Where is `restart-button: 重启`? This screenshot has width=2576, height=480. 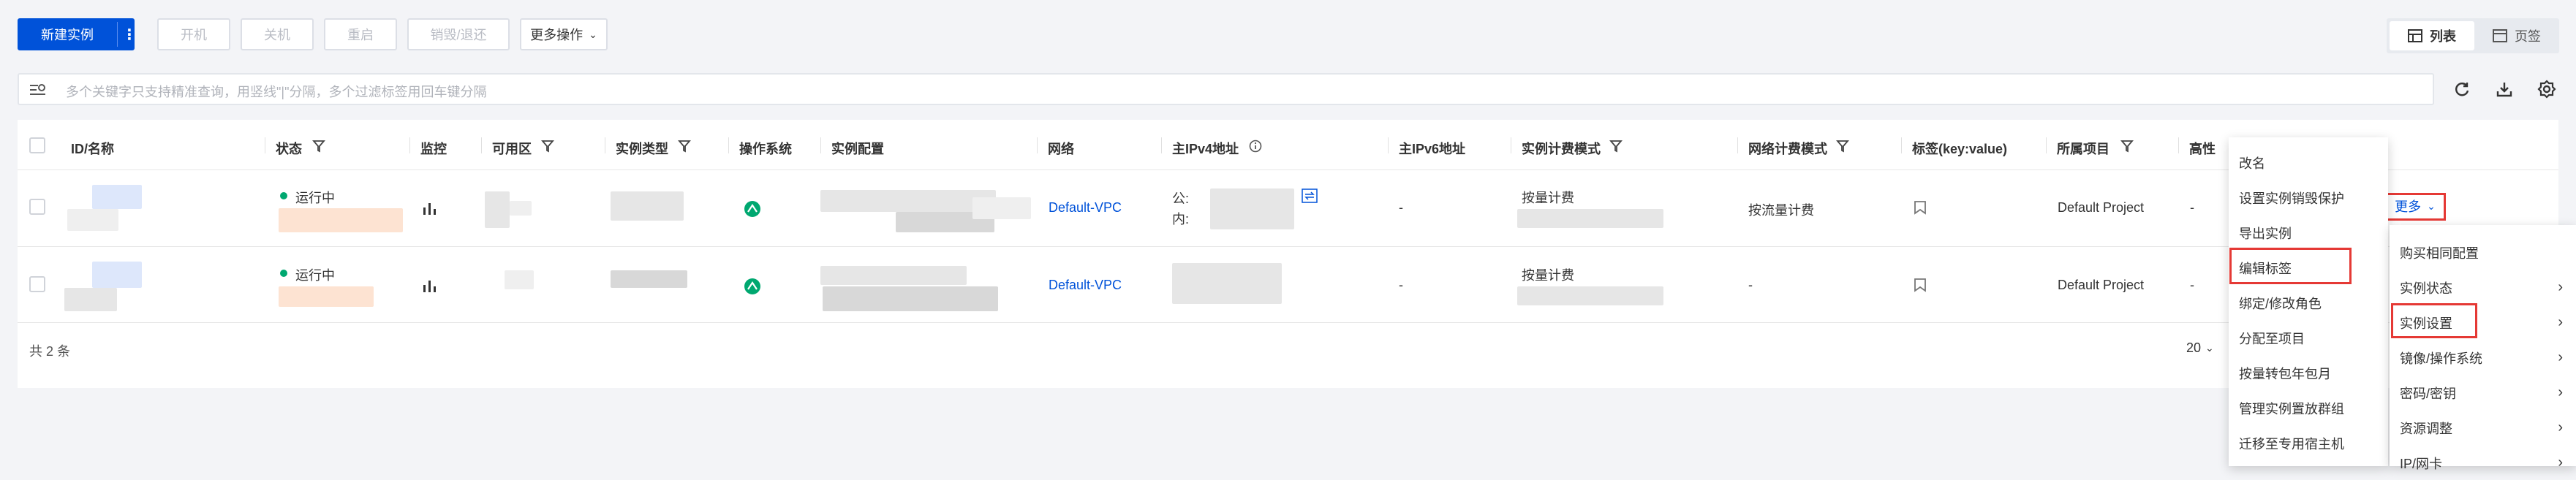 restart-button: 重启 is located at coordinates (360, 34).